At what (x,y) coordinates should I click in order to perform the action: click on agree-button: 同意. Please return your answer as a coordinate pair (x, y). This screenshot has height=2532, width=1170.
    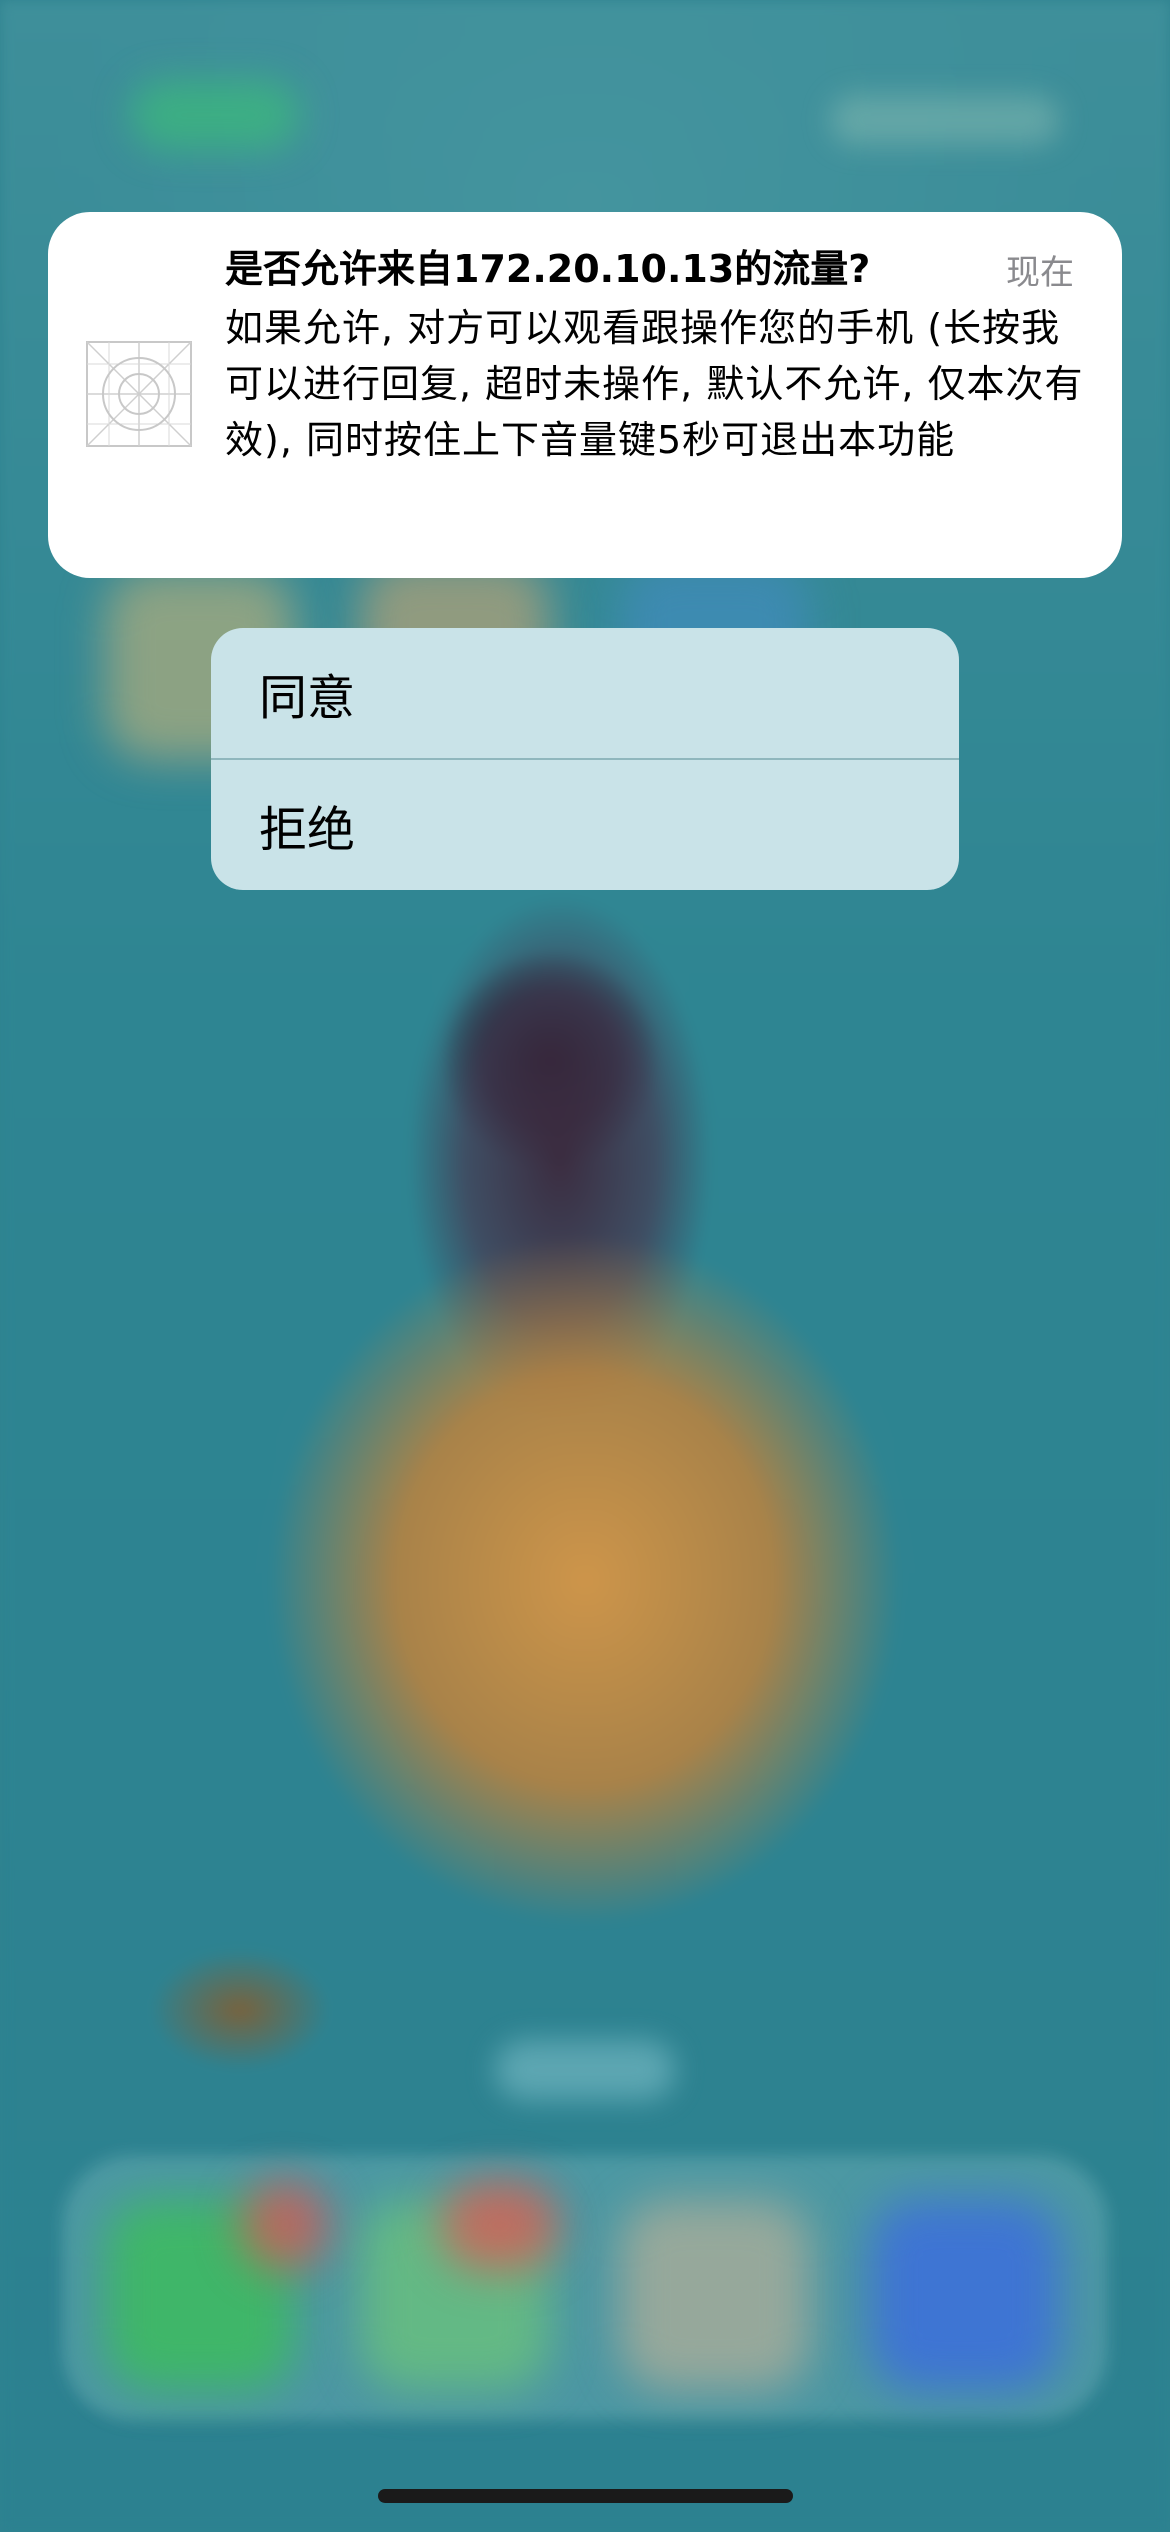
    Looking at the image, I should click on (585, 693).